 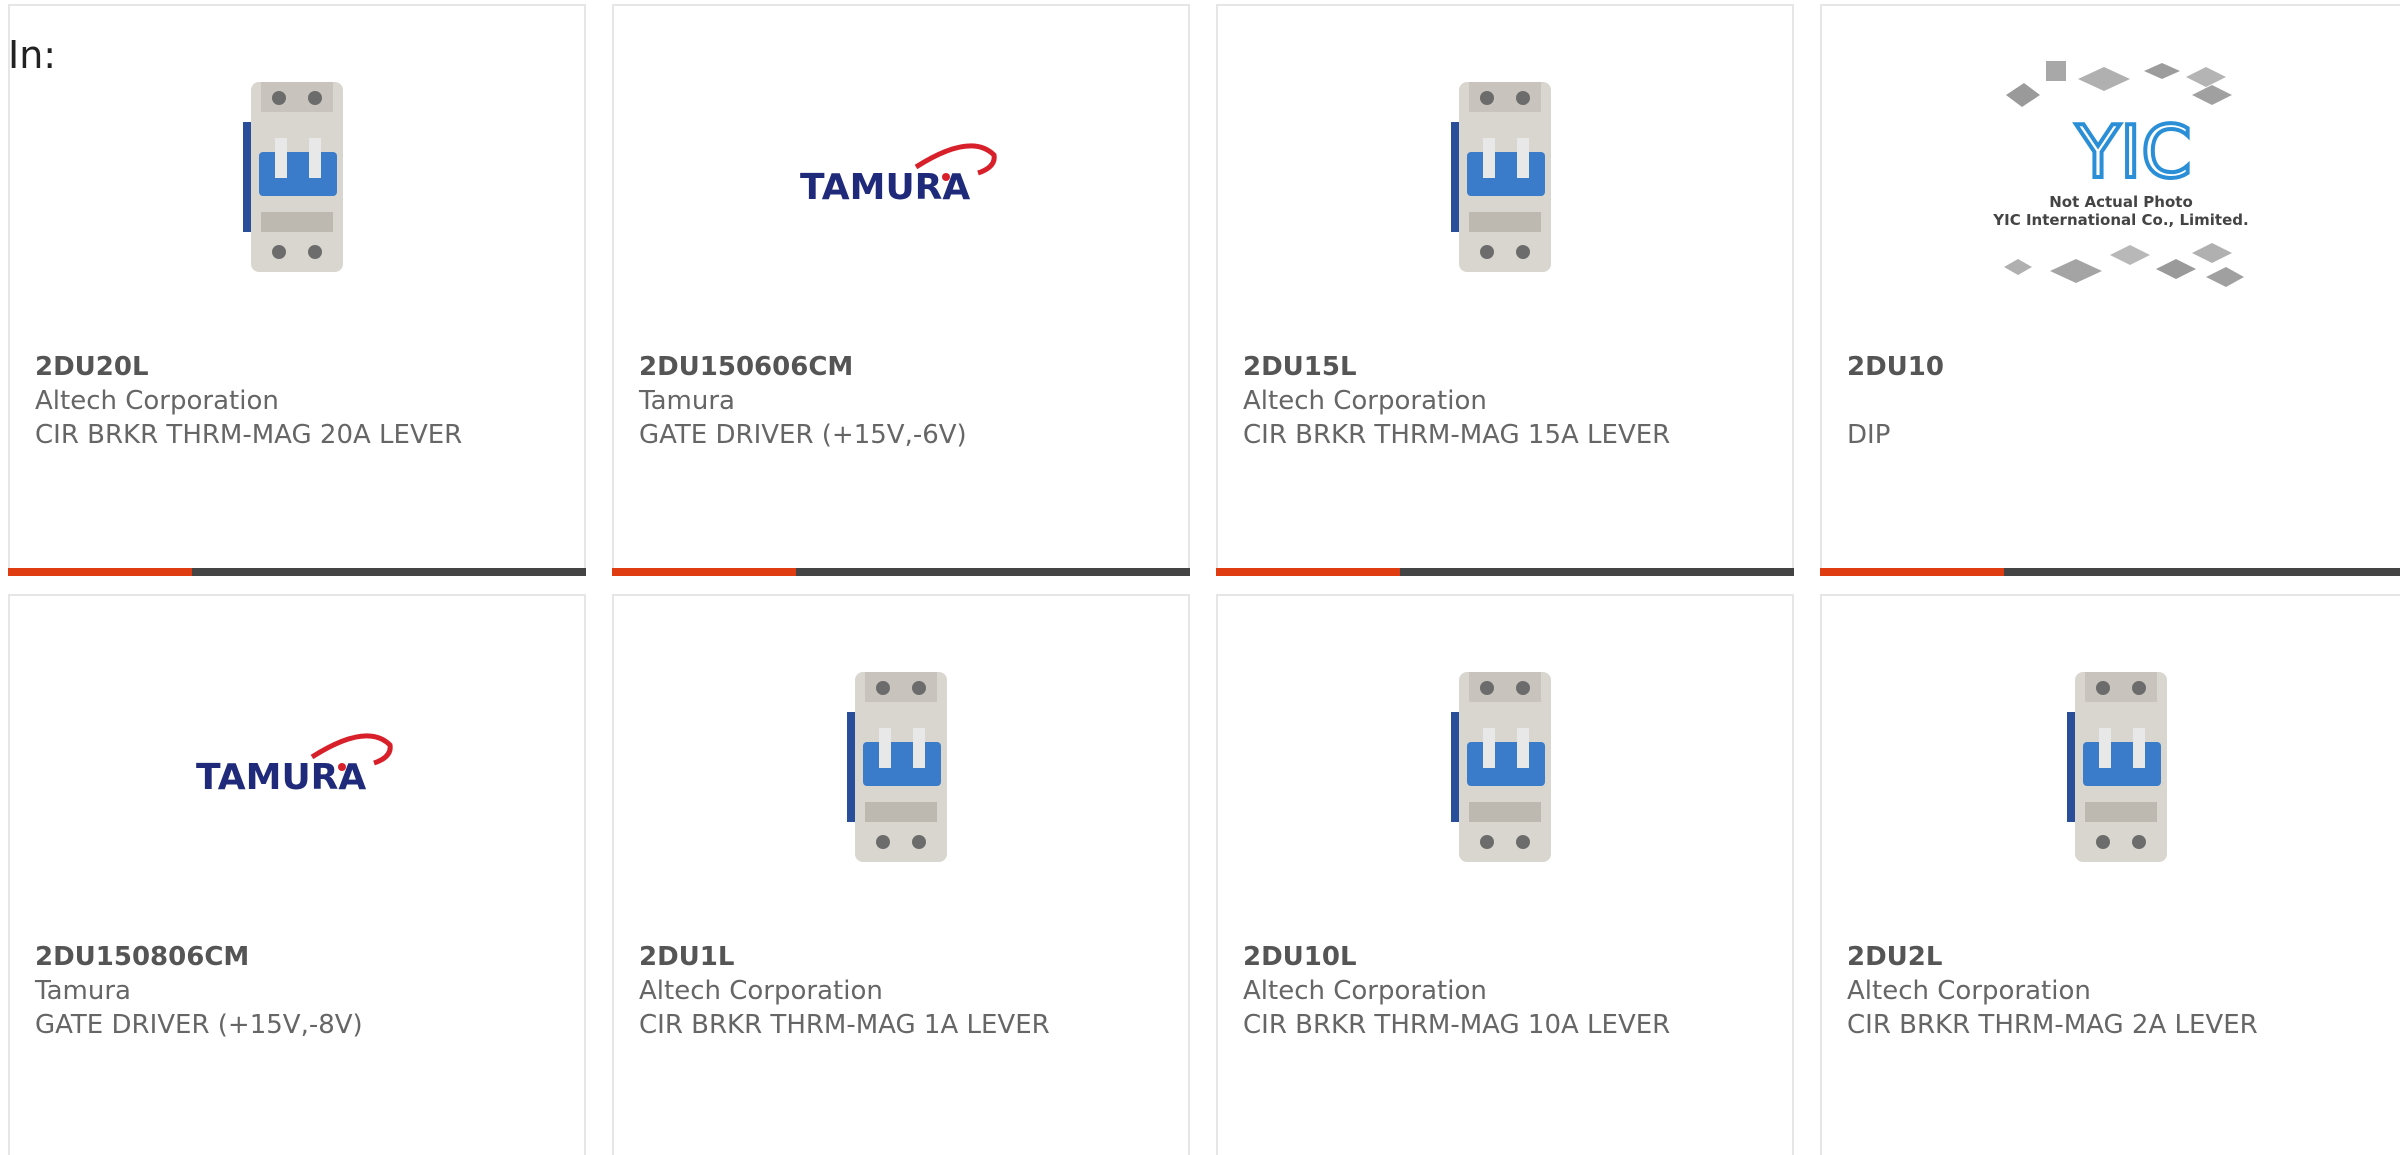 What do you see at coordinates (199, 1025) in the screenshot?
I see `description: GATE DRIVER (+15V,-8V)` at bounding box center [199, 1025].